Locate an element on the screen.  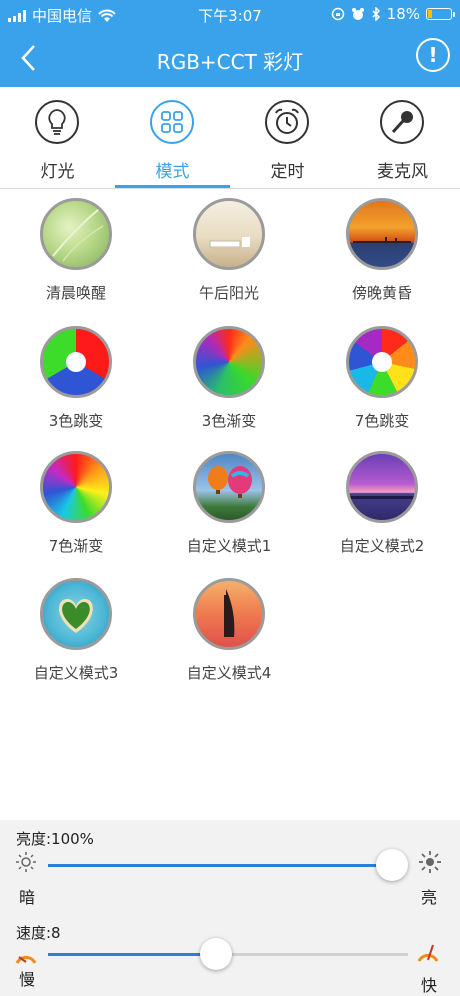
tab-light: 灯光 is located at coordinates (57, 137).